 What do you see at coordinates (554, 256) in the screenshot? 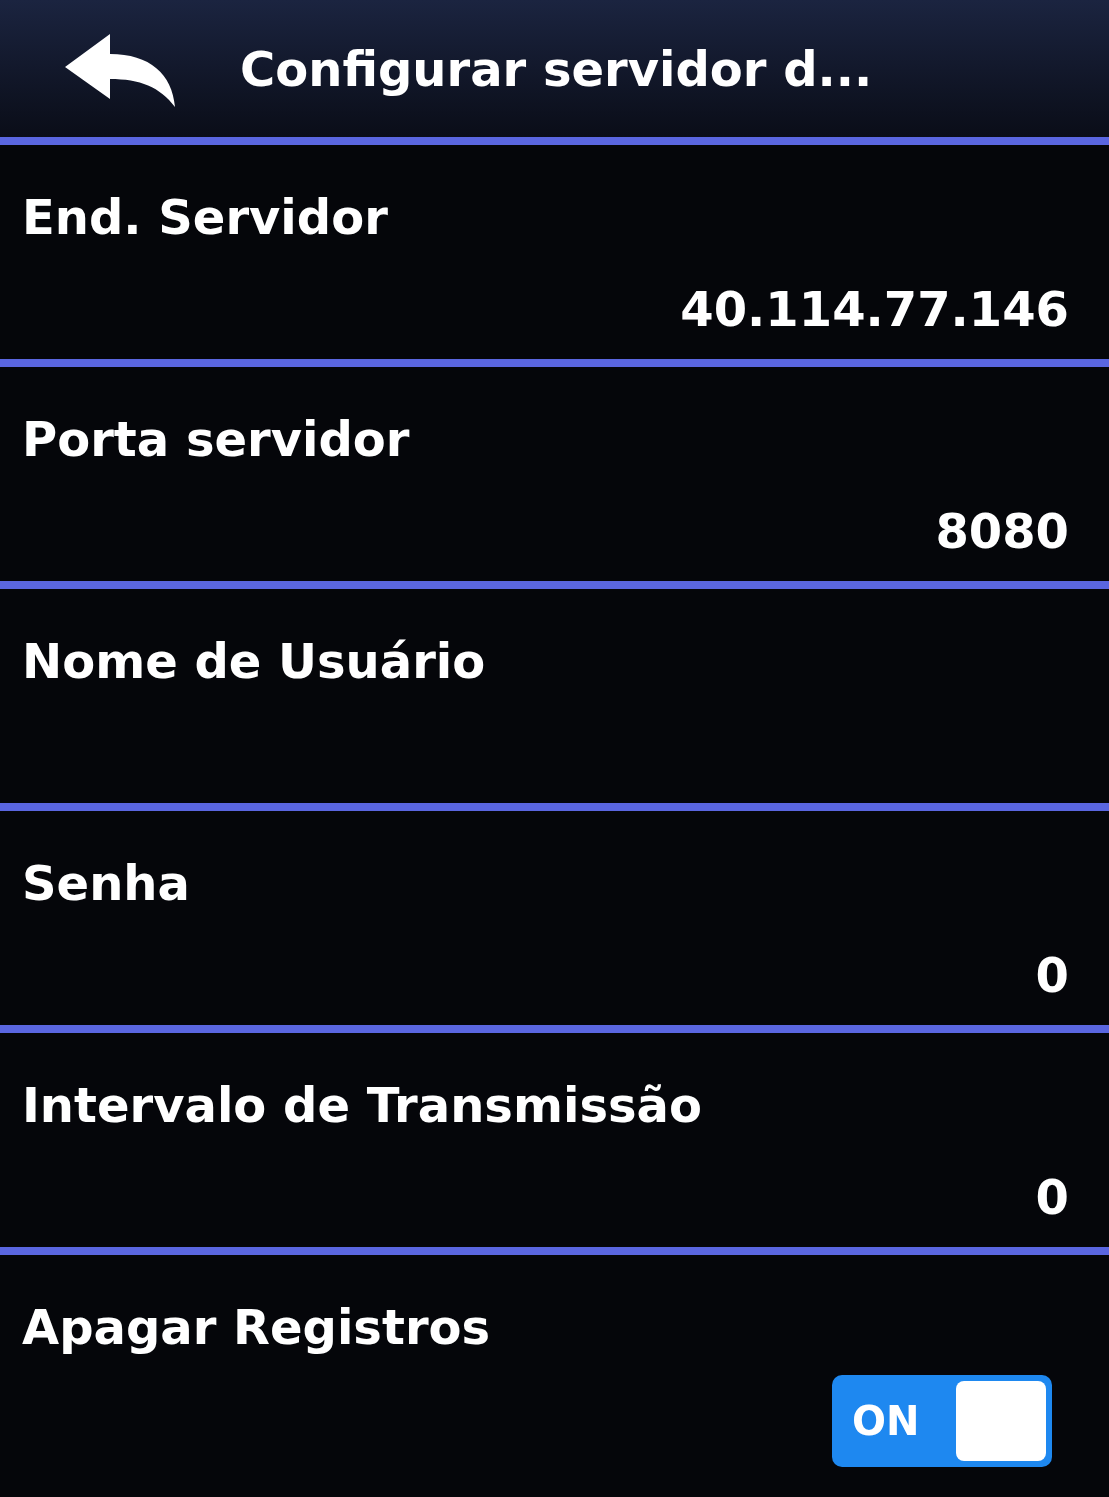
I see `setting-row: End. Servidor 40.114.77.146` at bounding box center [554, 256].